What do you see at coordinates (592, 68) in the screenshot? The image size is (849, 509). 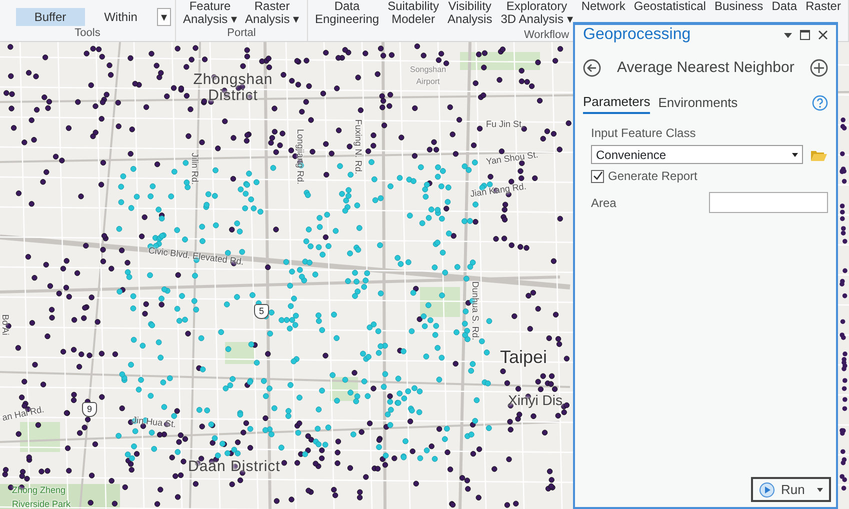 I see `back-icon` at bounding box center [592, 68].